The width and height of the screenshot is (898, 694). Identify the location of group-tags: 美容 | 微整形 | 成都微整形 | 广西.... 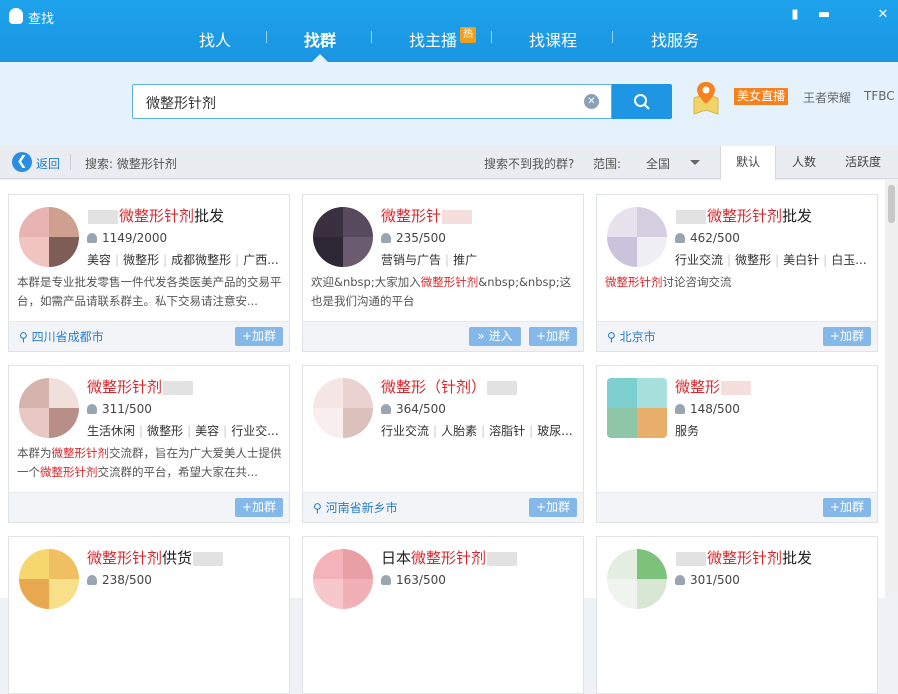
(183, 260).